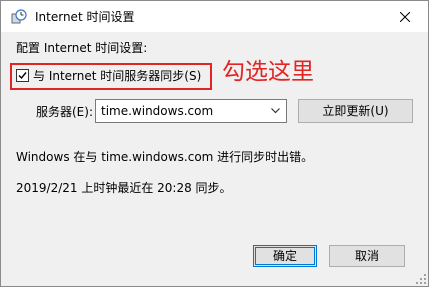 The image size is (429, 287). I want to click on cancel-button: 取消, so click(367, 256).